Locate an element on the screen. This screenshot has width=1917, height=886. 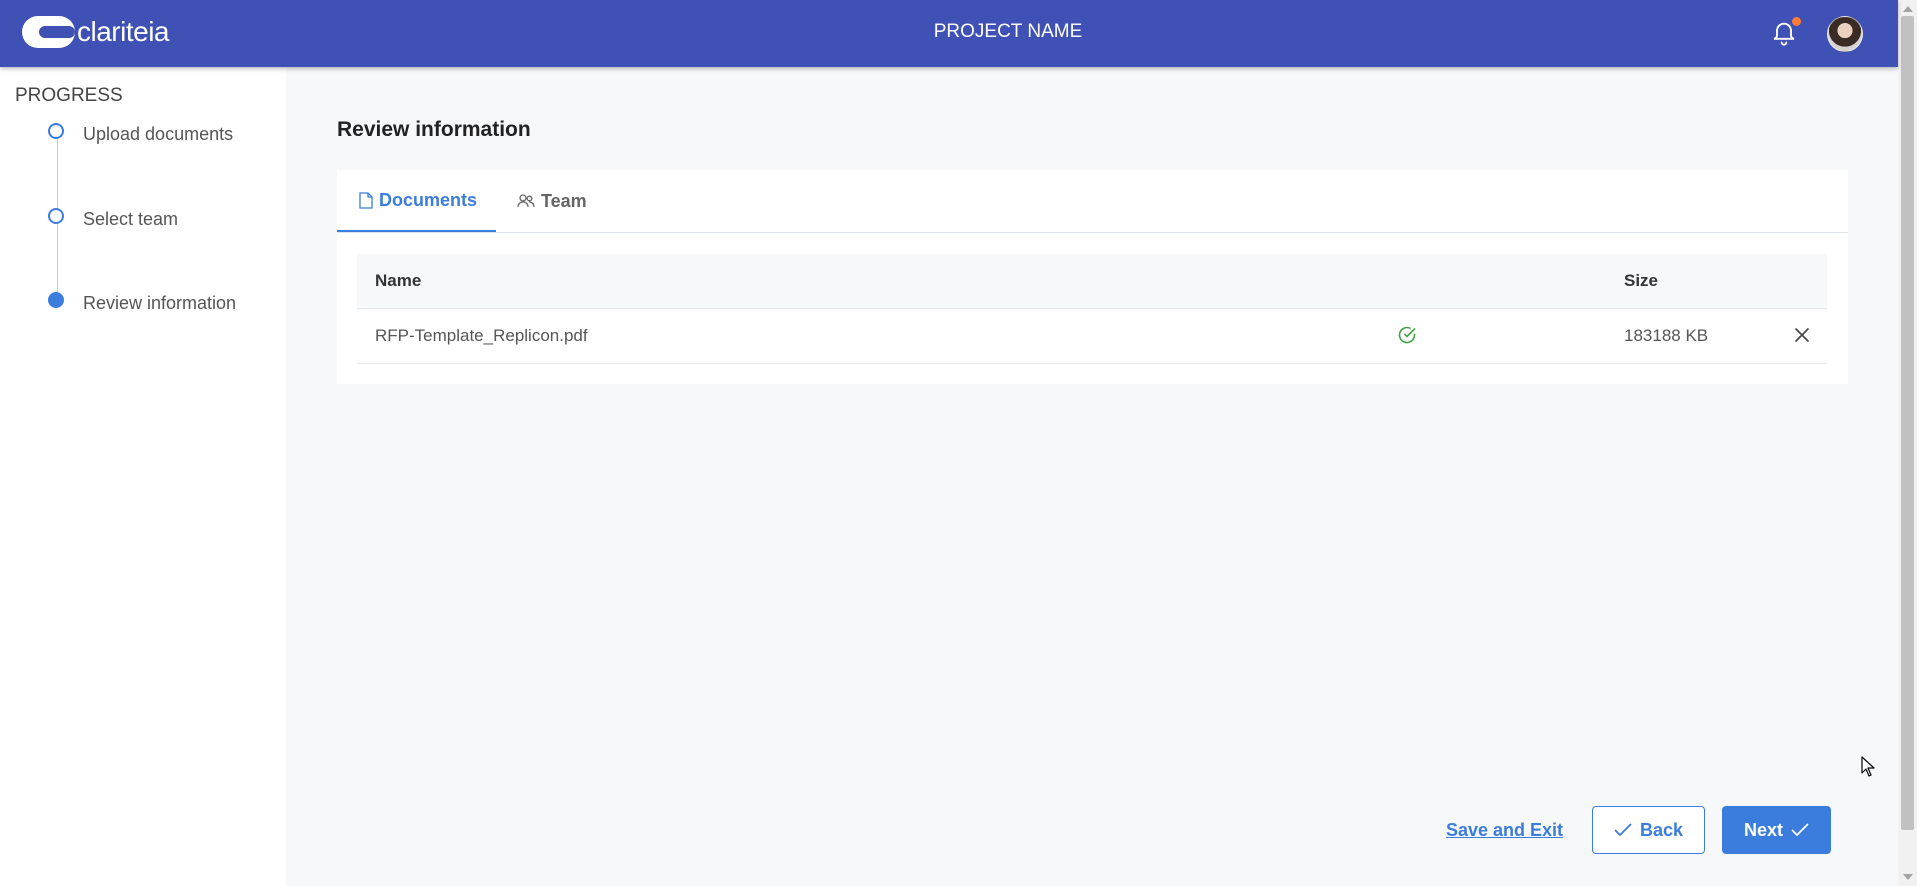
page-title: Review information is located at coordinates (434, 129).